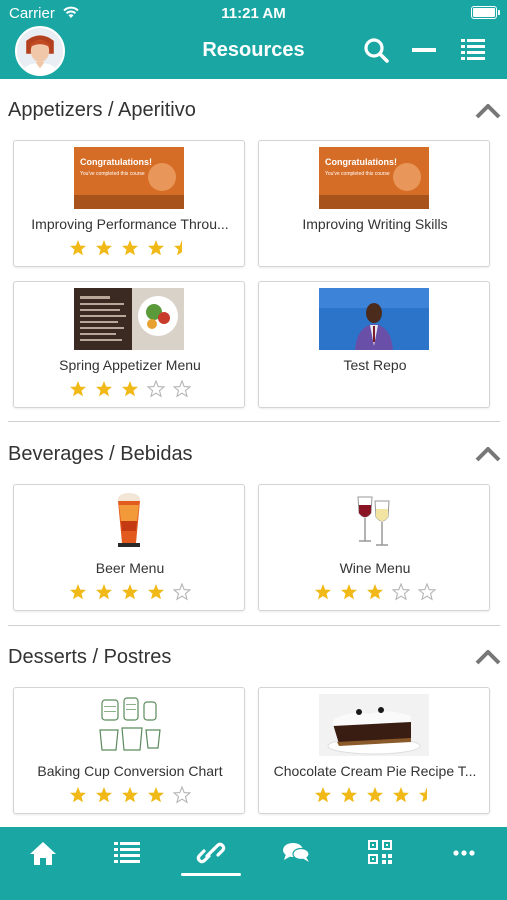 This screenshot has width=507, height=900. Describe the element at coordinates (211, 874) in the screenshot. I see `active-tab-indicator` at that location.